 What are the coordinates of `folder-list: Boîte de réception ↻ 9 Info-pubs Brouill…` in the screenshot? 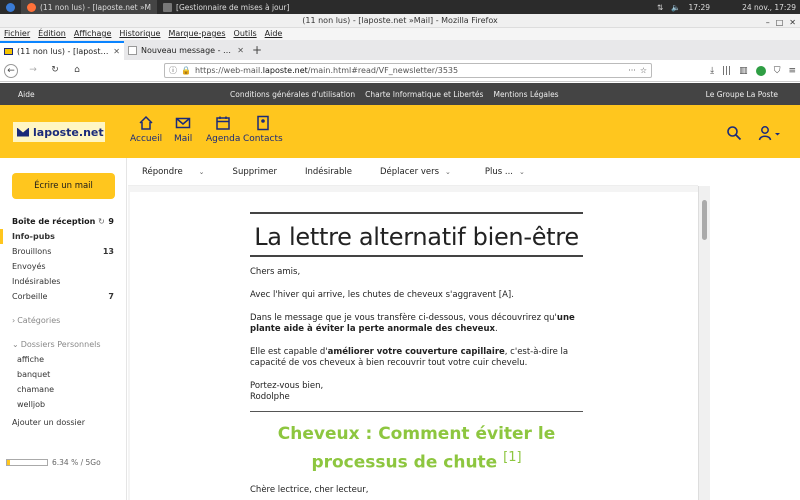 It's located at (63, 322).